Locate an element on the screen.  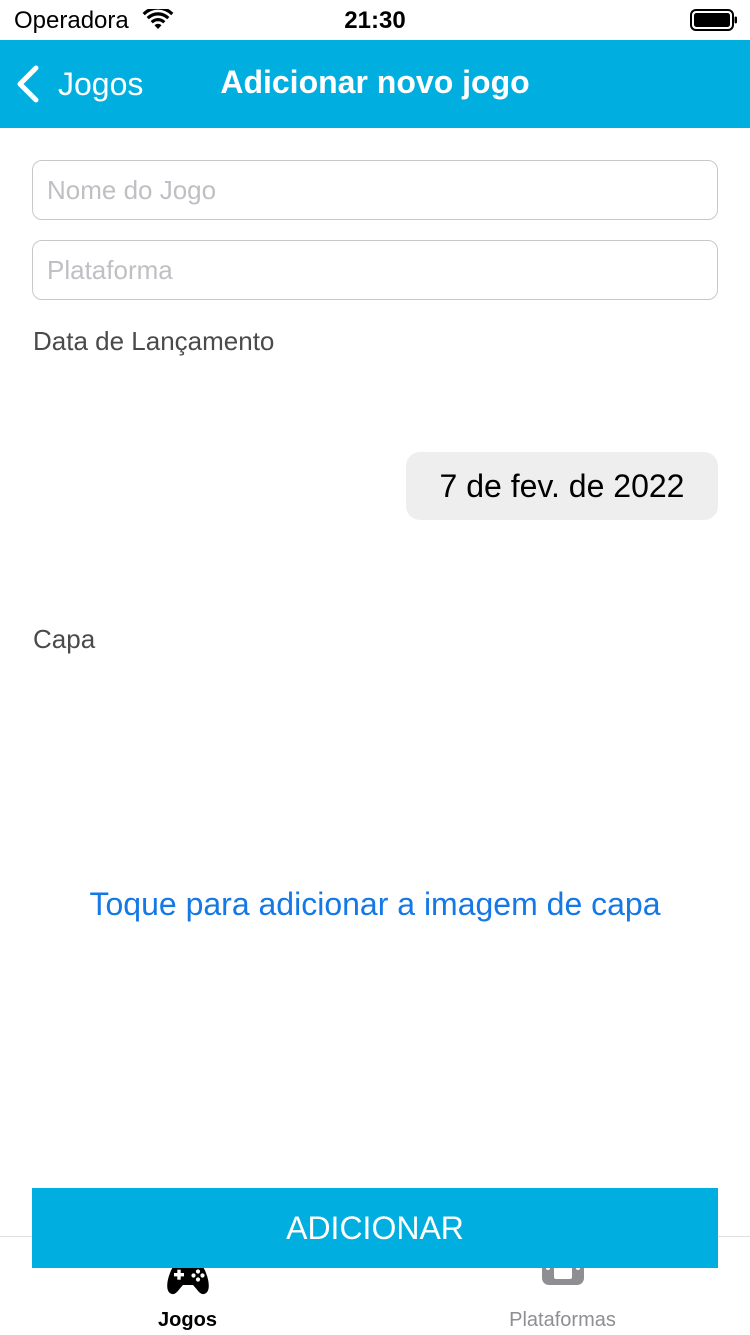
game-name-input is located at coordinates (375, 190).